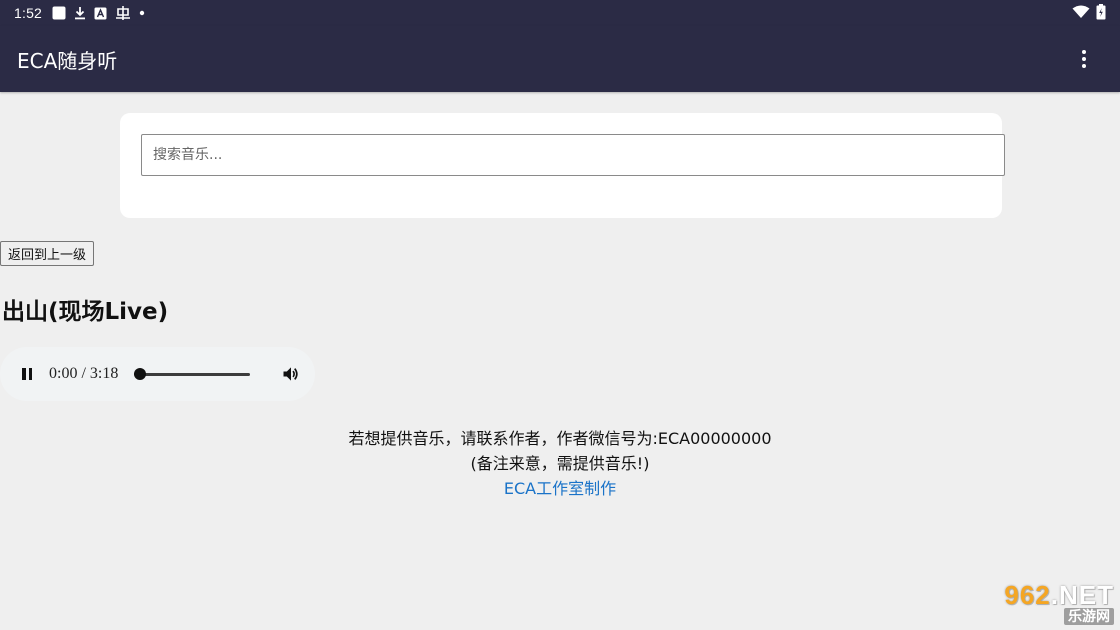 Image resolution: width=1120 pixels, height=630 pixels. Describe the element at coordinates (573, 155) in the screenshot. I see `search-input` at that location.